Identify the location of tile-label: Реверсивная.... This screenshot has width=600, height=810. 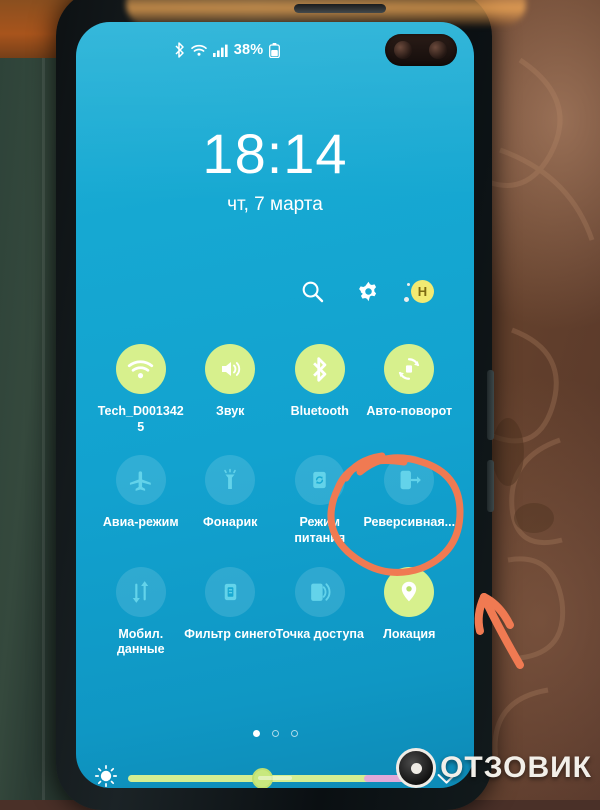
(409, 522).